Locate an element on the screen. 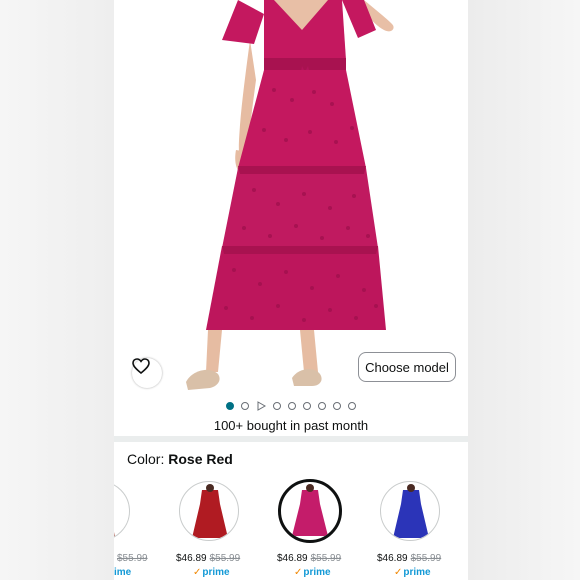  color-selector-label: Color: Rose Red is located at coordinates (180, 459).